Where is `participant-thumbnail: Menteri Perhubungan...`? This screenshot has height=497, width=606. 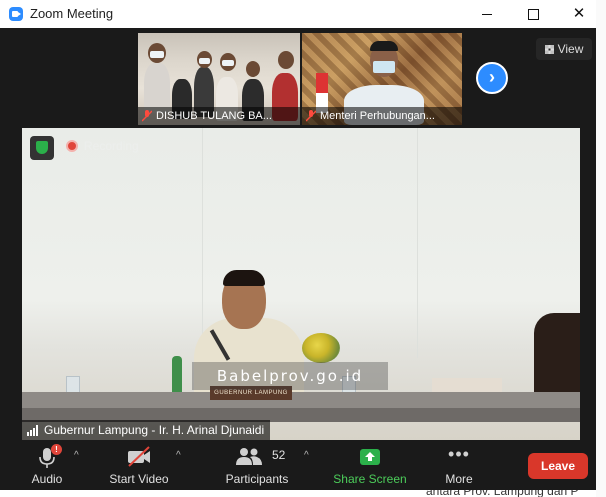 participant-thumbnail: Menteri Perhubungan... is located at coordinates (382, 79).